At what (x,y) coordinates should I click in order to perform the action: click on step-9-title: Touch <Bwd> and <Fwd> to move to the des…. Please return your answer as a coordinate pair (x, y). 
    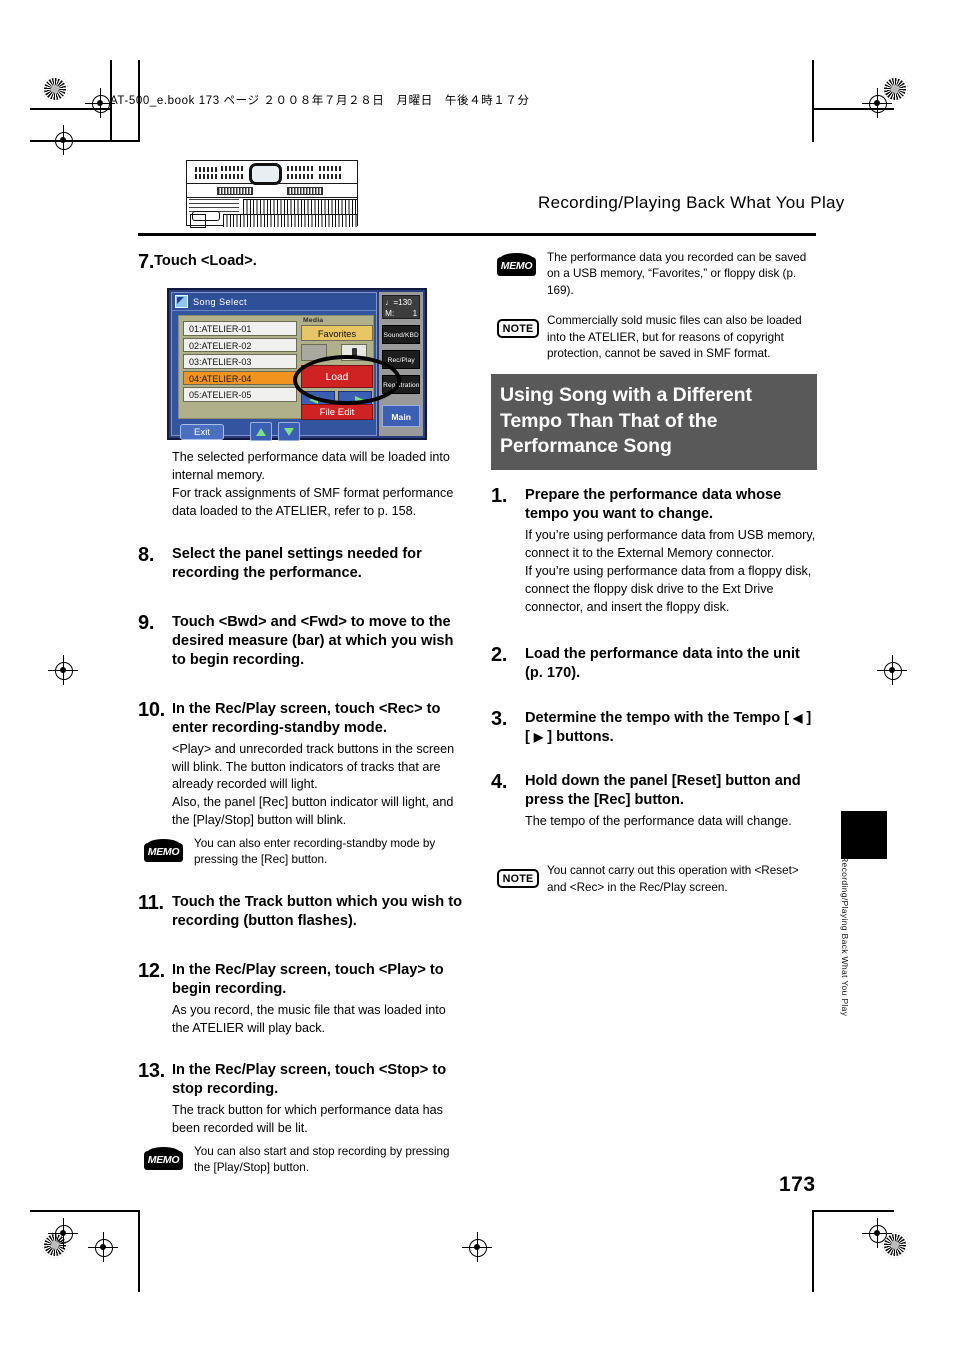
    Looking at the image, I should click on (313, 640).